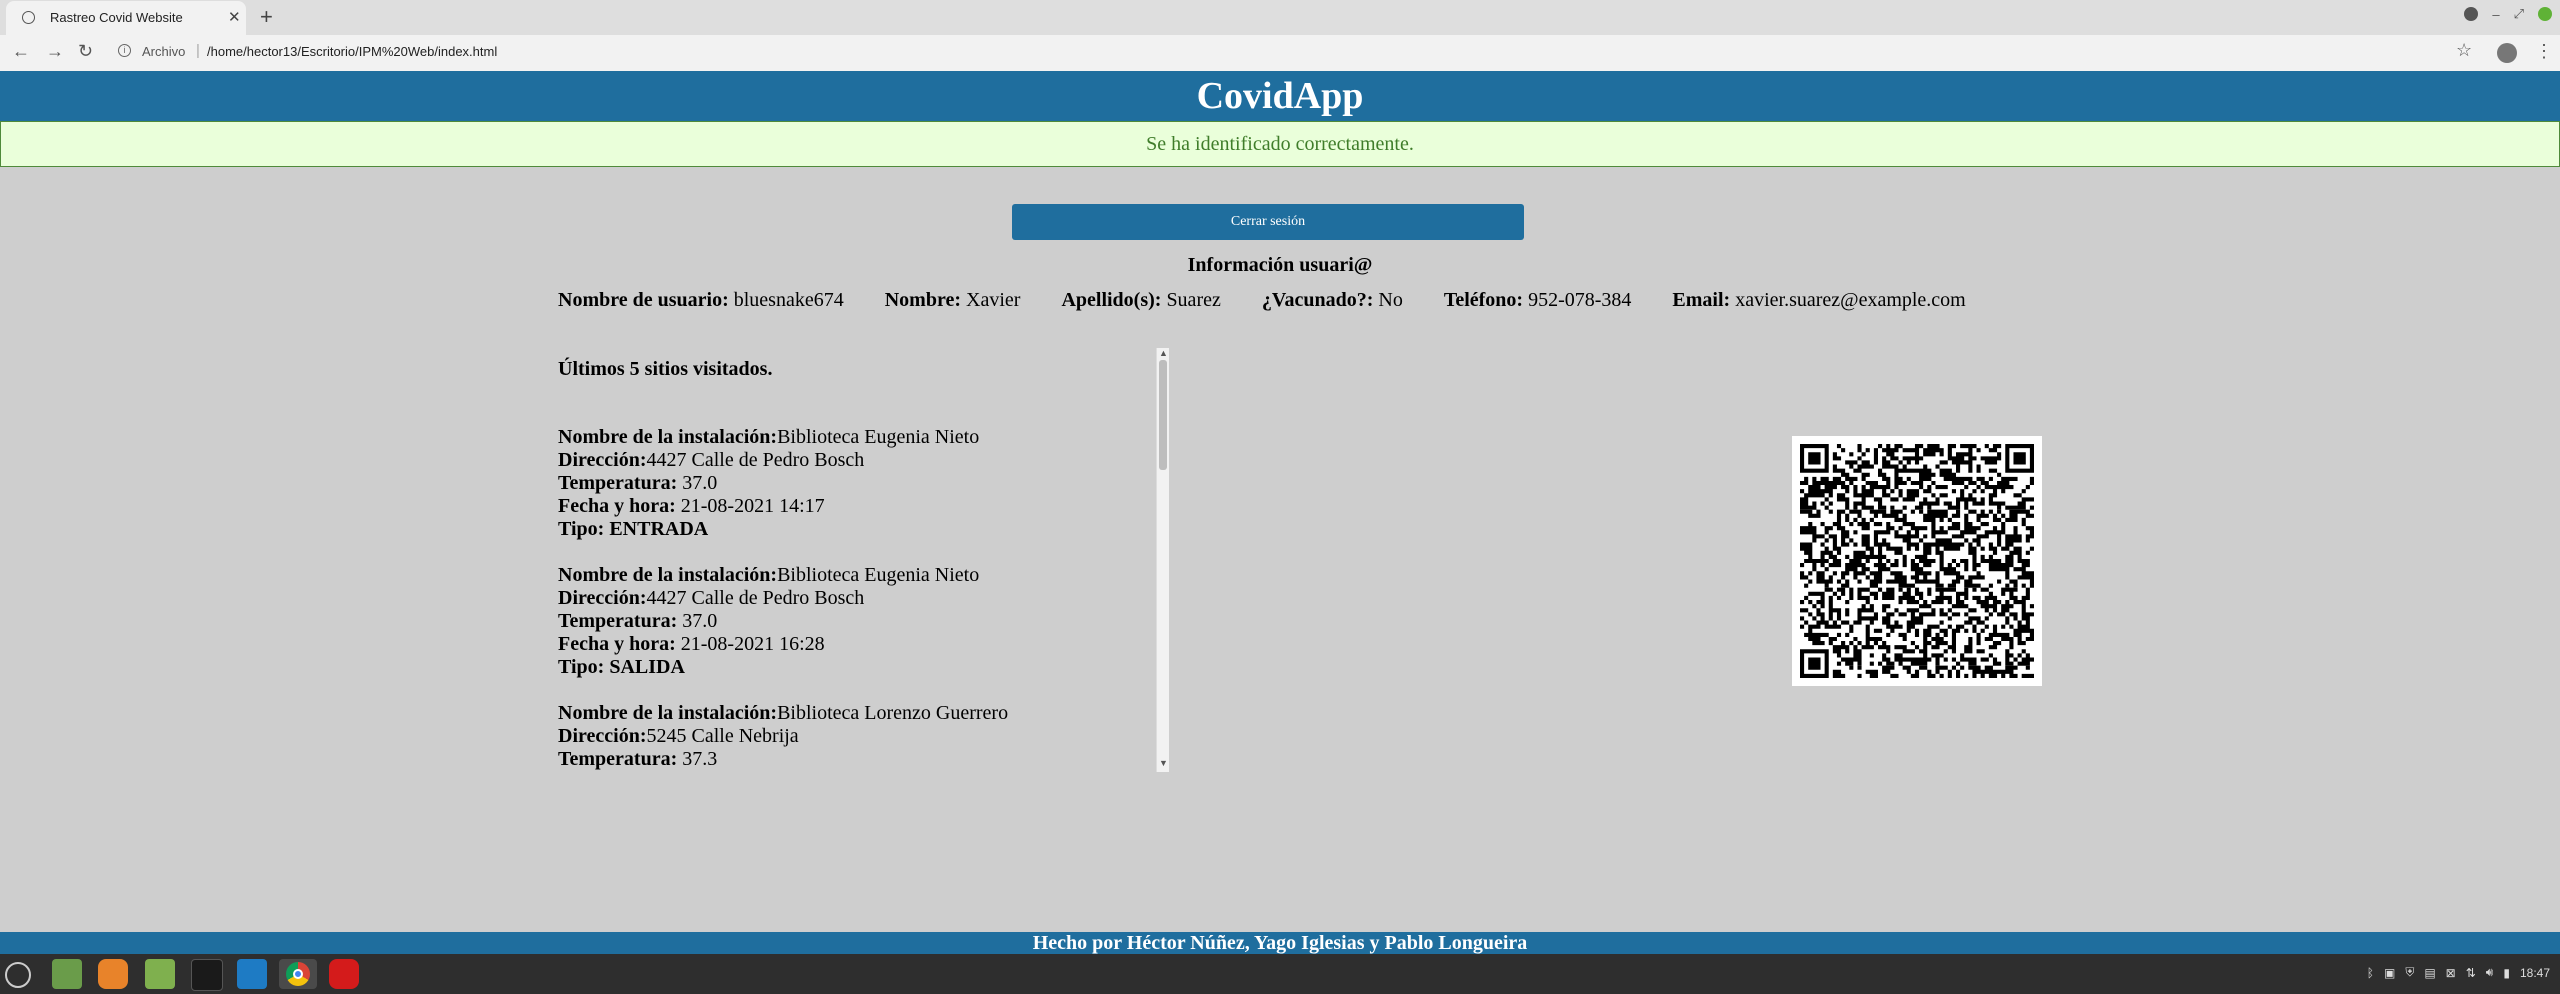  I want to click on user-info-title: Información usuari@, so click(1280, 265).